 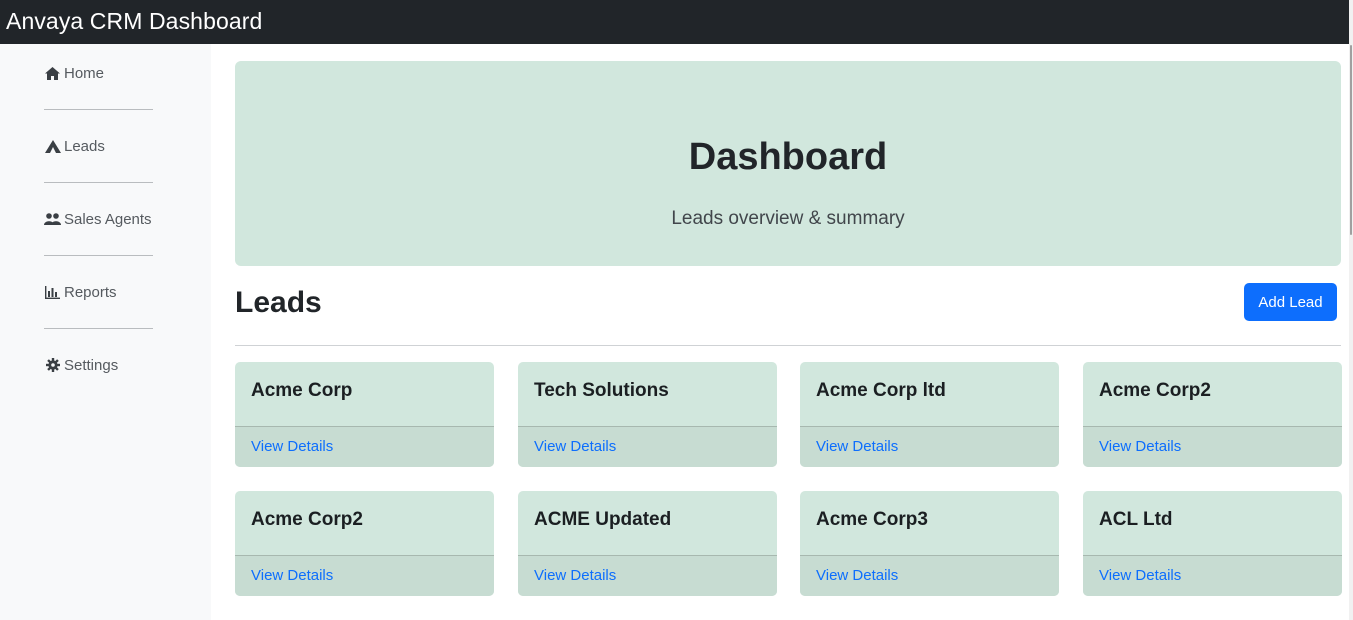 What do you see at coordinates (108, 219) in the screenshot?
I see `sidebar-item-label: Sales Agents` at bounding box center [108, 219].